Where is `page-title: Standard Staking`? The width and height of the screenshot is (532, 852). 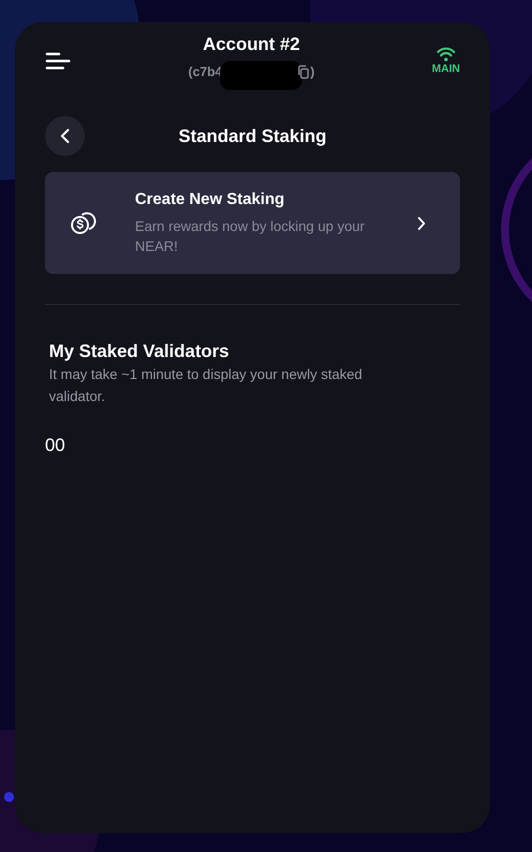 page-title: Standard Staking is located at coordinates (252, 136).